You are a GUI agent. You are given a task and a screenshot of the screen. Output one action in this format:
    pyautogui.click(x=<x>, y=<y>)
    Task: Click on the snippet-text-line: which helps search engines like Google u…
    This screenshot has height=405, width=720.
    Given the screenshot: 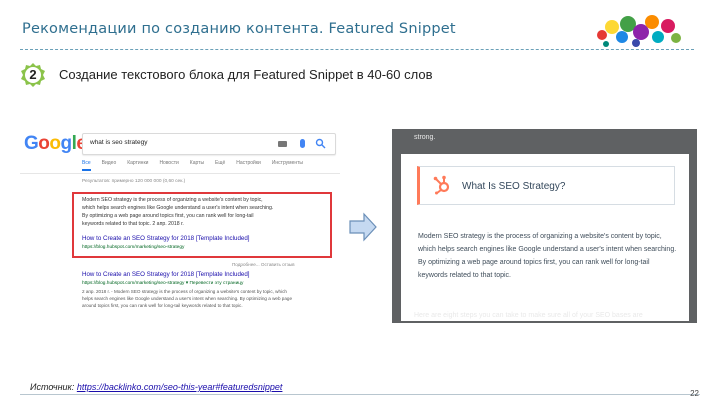 What is the action you would take?
    pyautogui.click(x=178, y=208)
    